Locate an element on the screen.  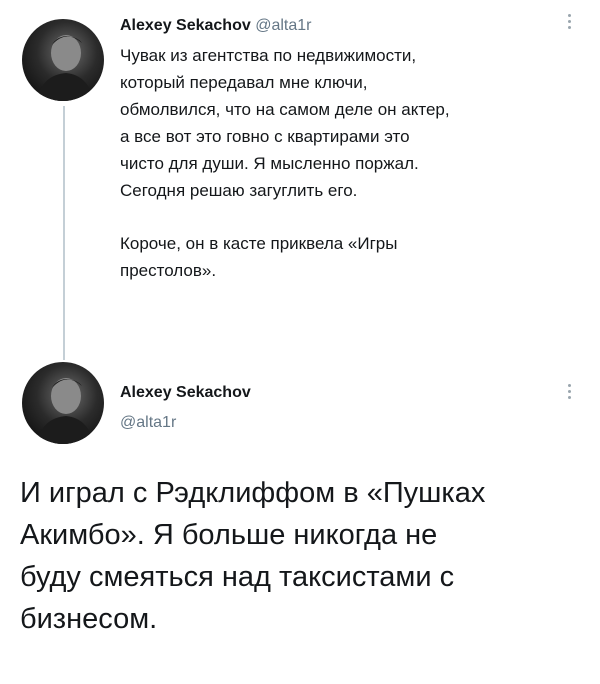
thread-line is located at coordinates (64, 233).